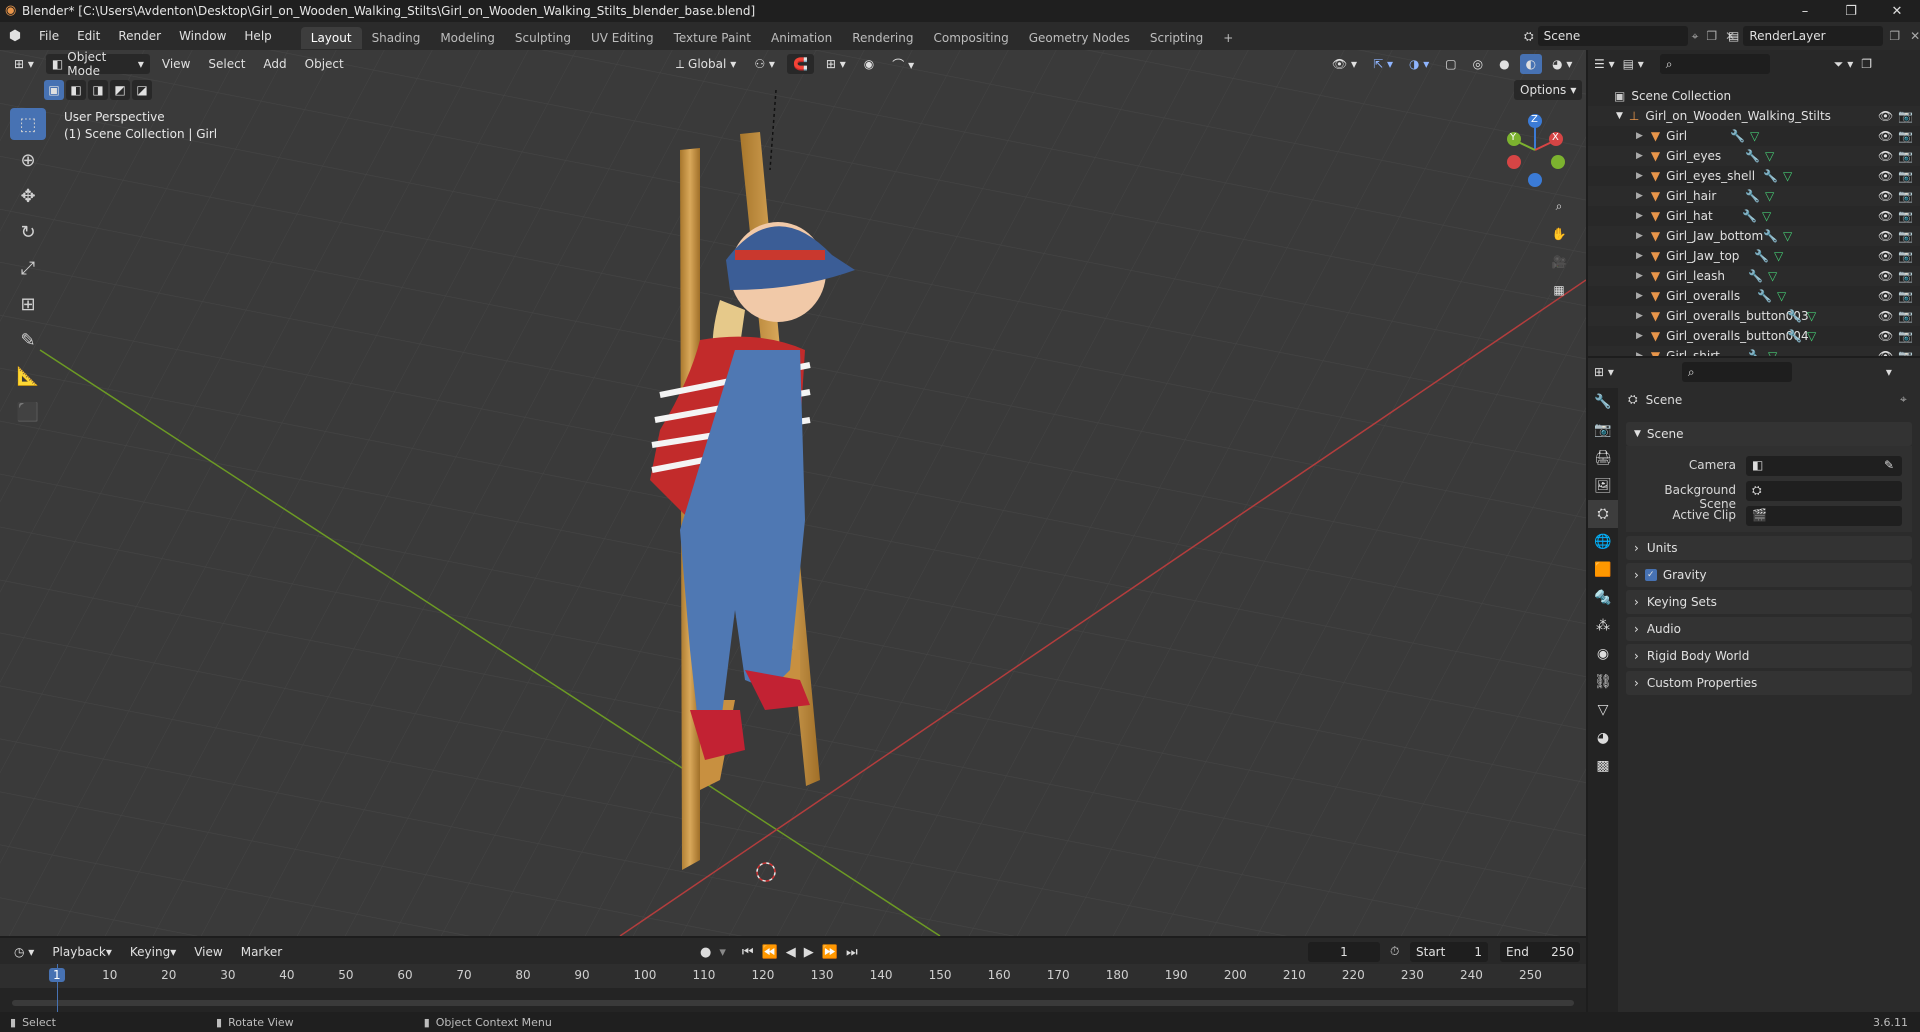 The width and height of the screenshot is (1920, 1032). Describe the element at coordinates (24, 64) in the screenshot. I see `editor-type-button: ⊞ ▾` at that location.